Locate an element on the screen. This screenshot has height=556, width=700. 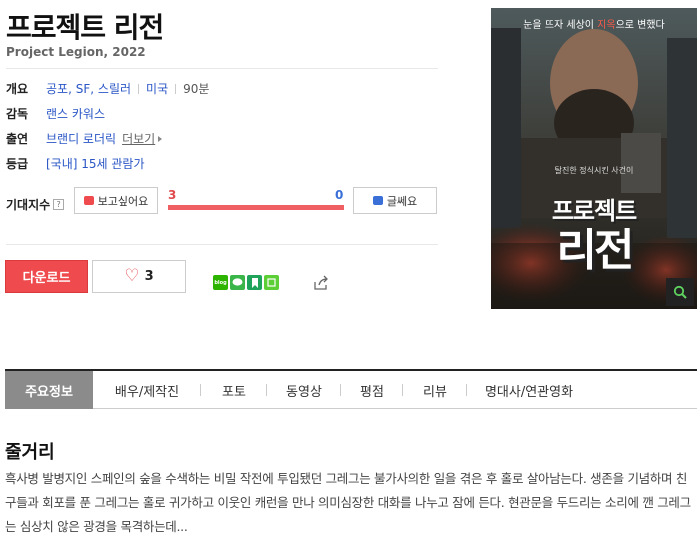
kakao-icon is located at coordinates (237, 282).